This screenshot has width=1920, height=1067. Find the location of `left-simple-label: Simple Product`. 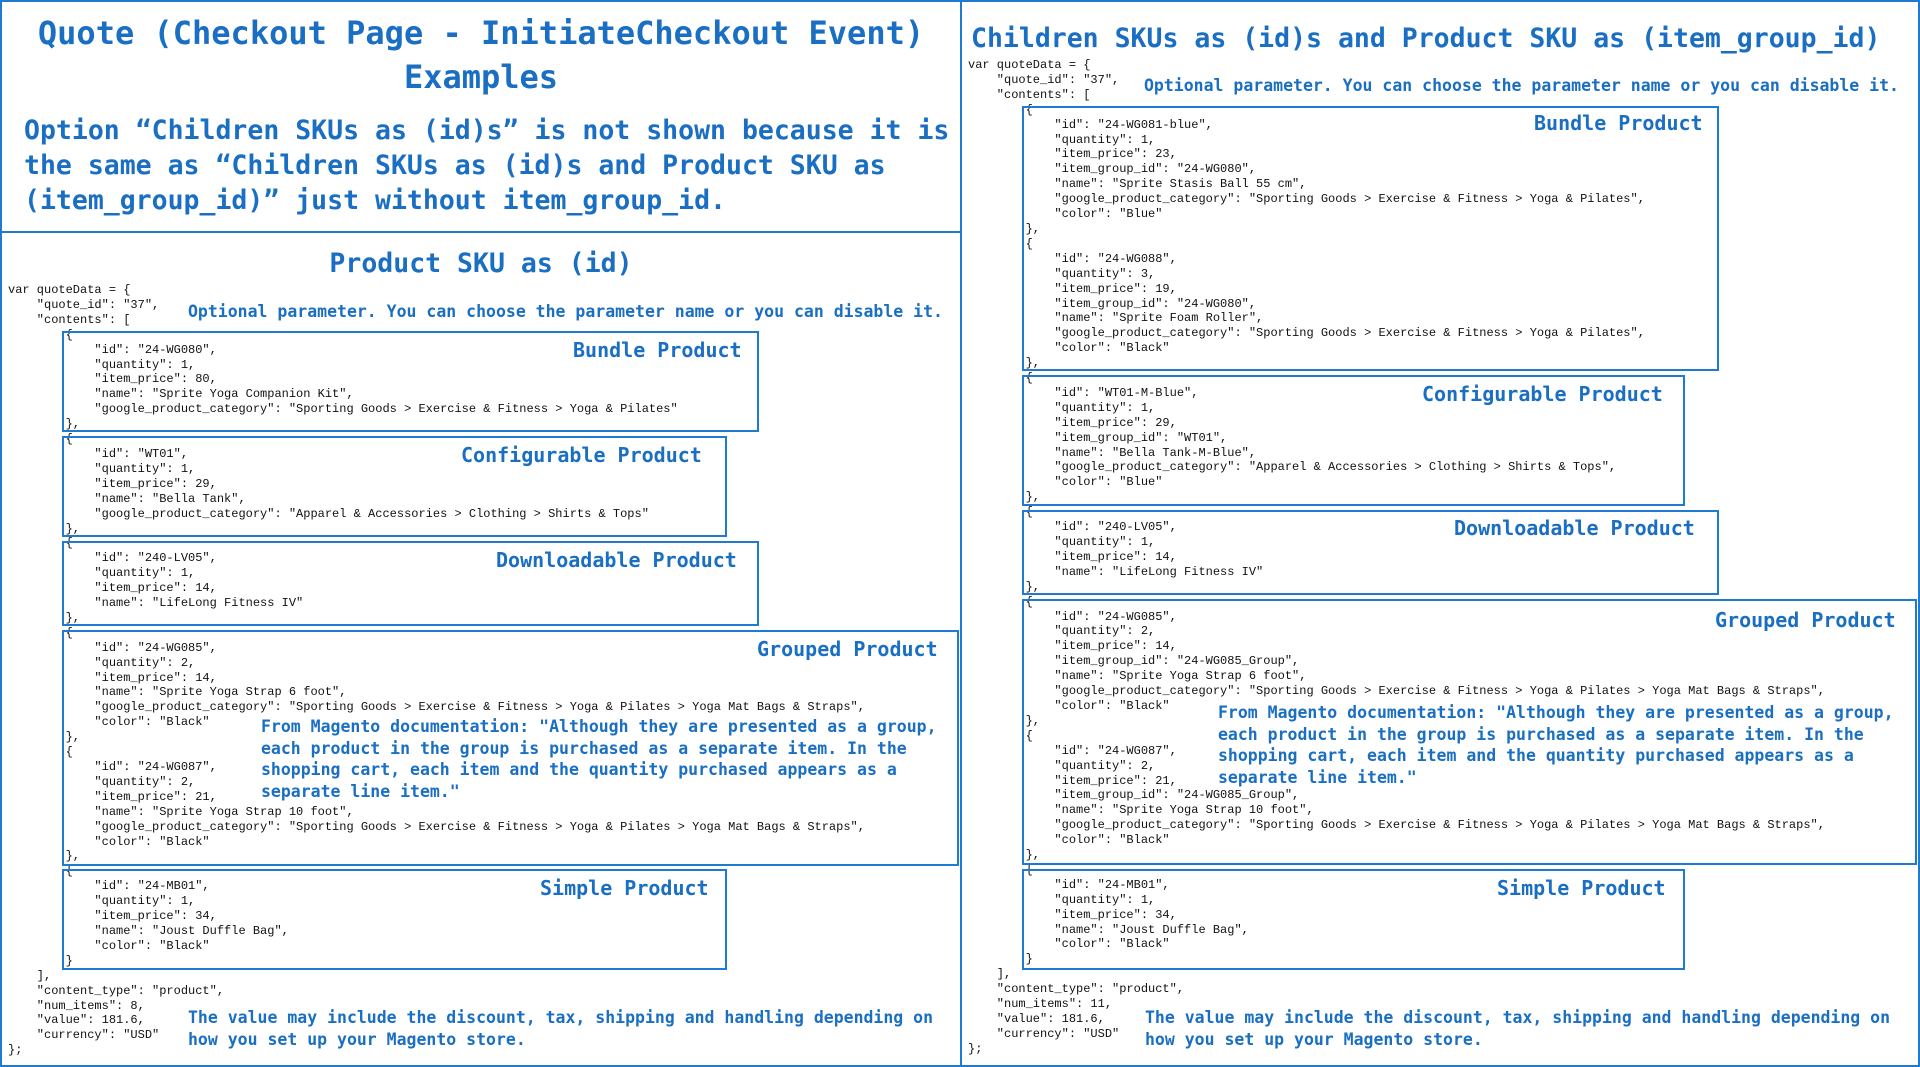

left-simple-label: Simple Product is located at coordinates (624, 888).